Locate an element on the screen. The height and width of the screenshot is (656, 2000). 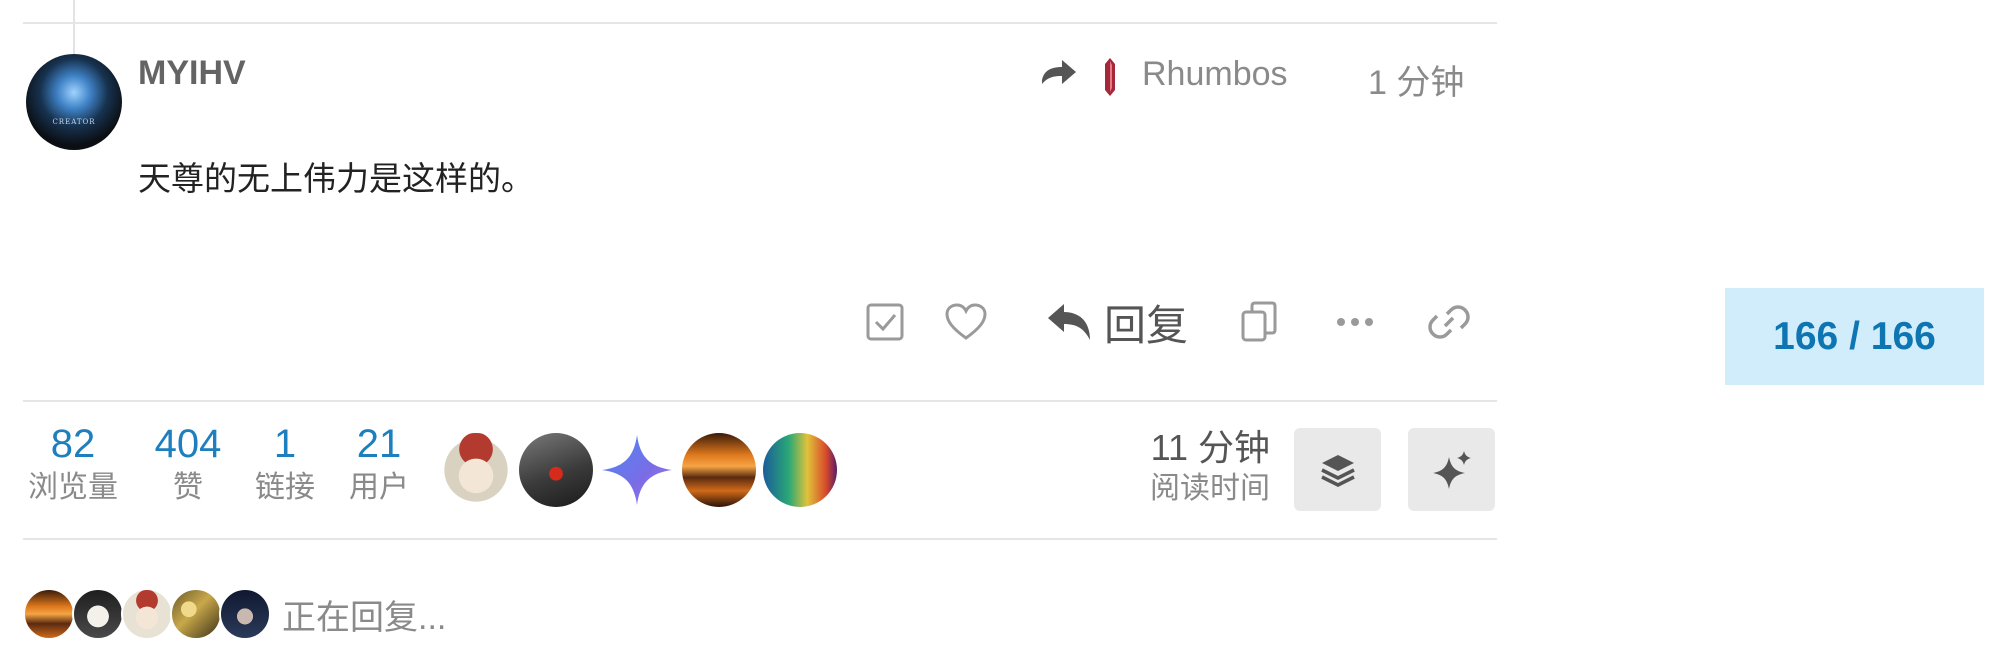
username: MYIHV is located at coordinates (192, 73).